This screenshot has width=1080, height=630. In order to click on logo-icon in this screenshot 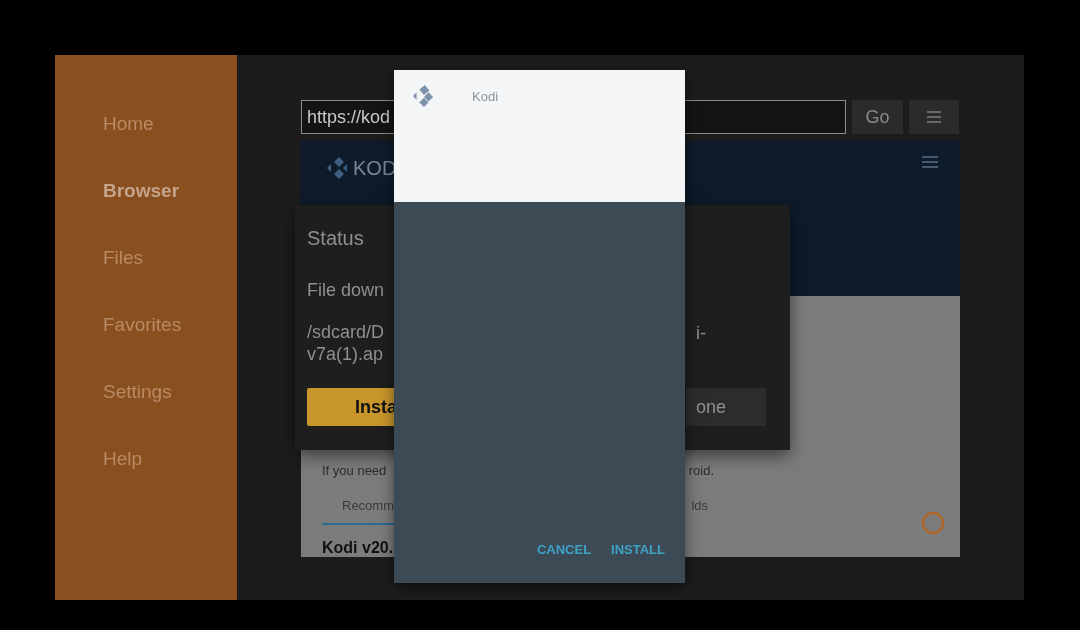, I will do `click(337, 168)`.